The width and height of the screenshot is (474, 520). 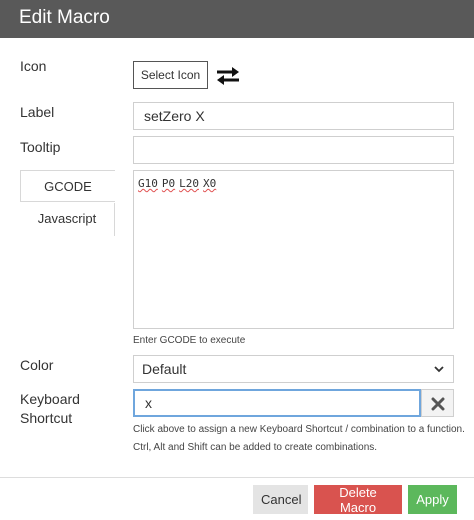 I want to click on code-token: X0, so click(x=210, y=183).